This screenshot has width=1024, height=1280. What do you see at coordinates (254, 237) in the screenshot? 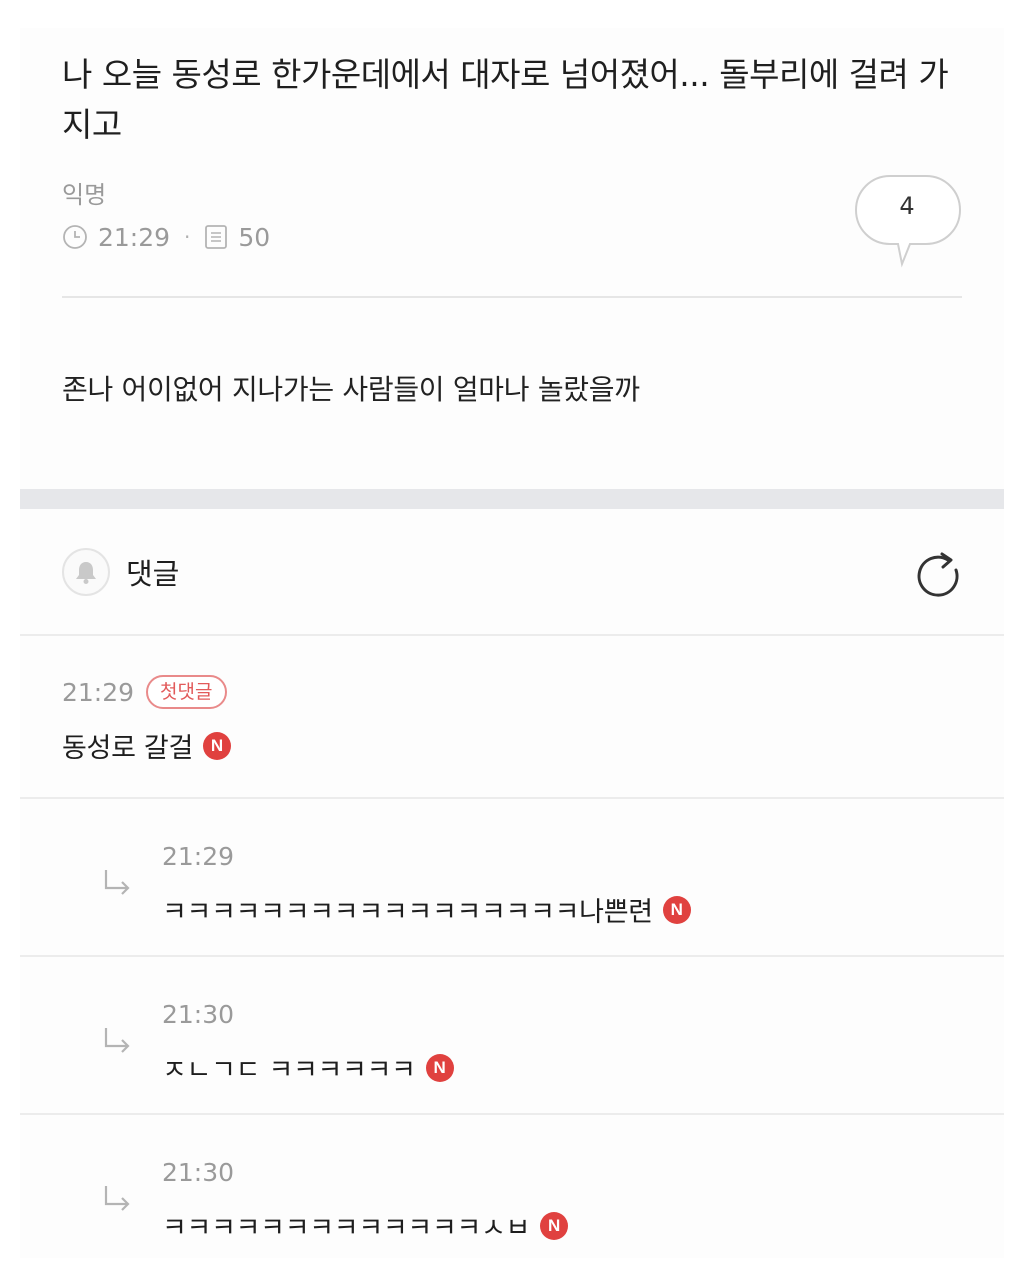
I see `post-views: 50` at bounding box center [254, 237].